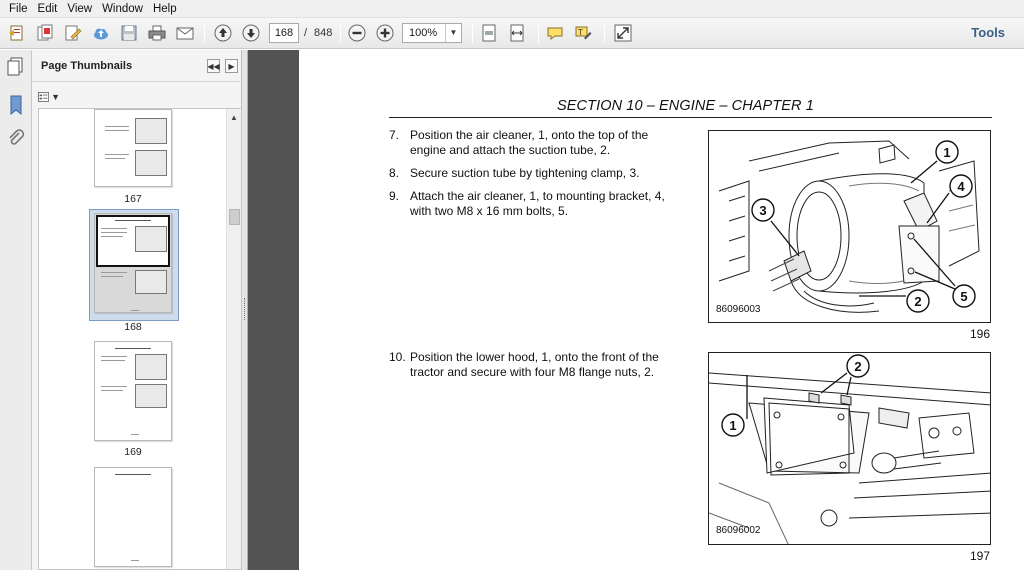  Describe the element at coordinates (512, 9) in the screenshot. I see `menu-bar: File Edit View Window Help` at that location.